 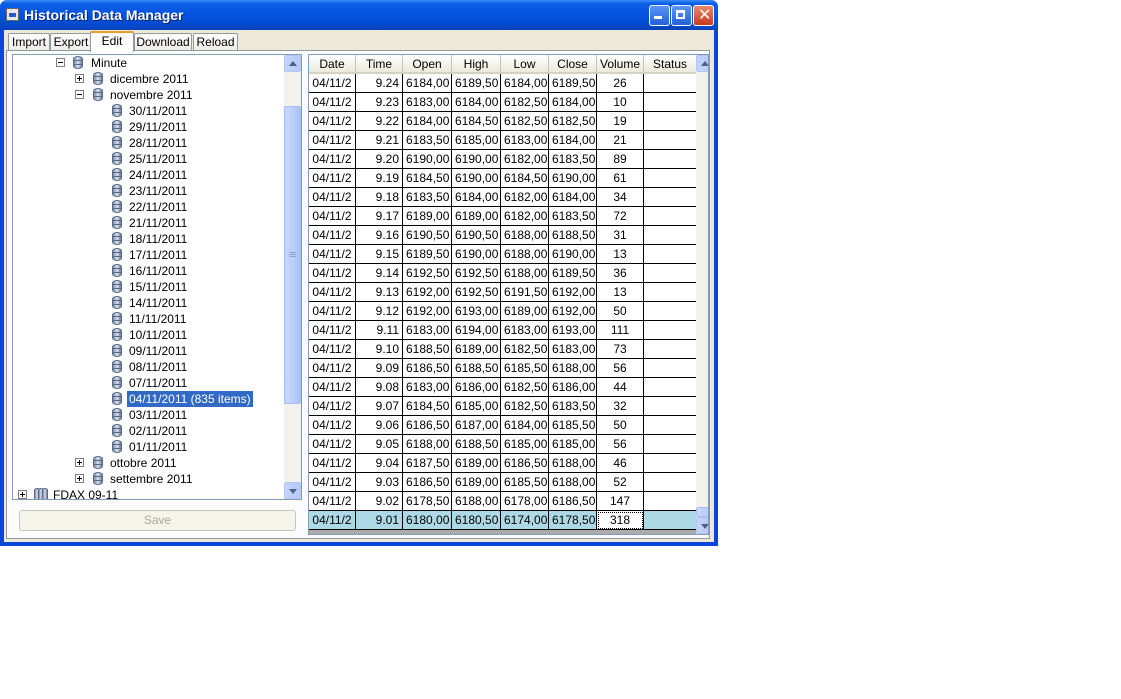 What do you see at coordinates (525, 520) in the screenshot?
I see `cell-low: 6174,00` at bounding box center [525, 520].